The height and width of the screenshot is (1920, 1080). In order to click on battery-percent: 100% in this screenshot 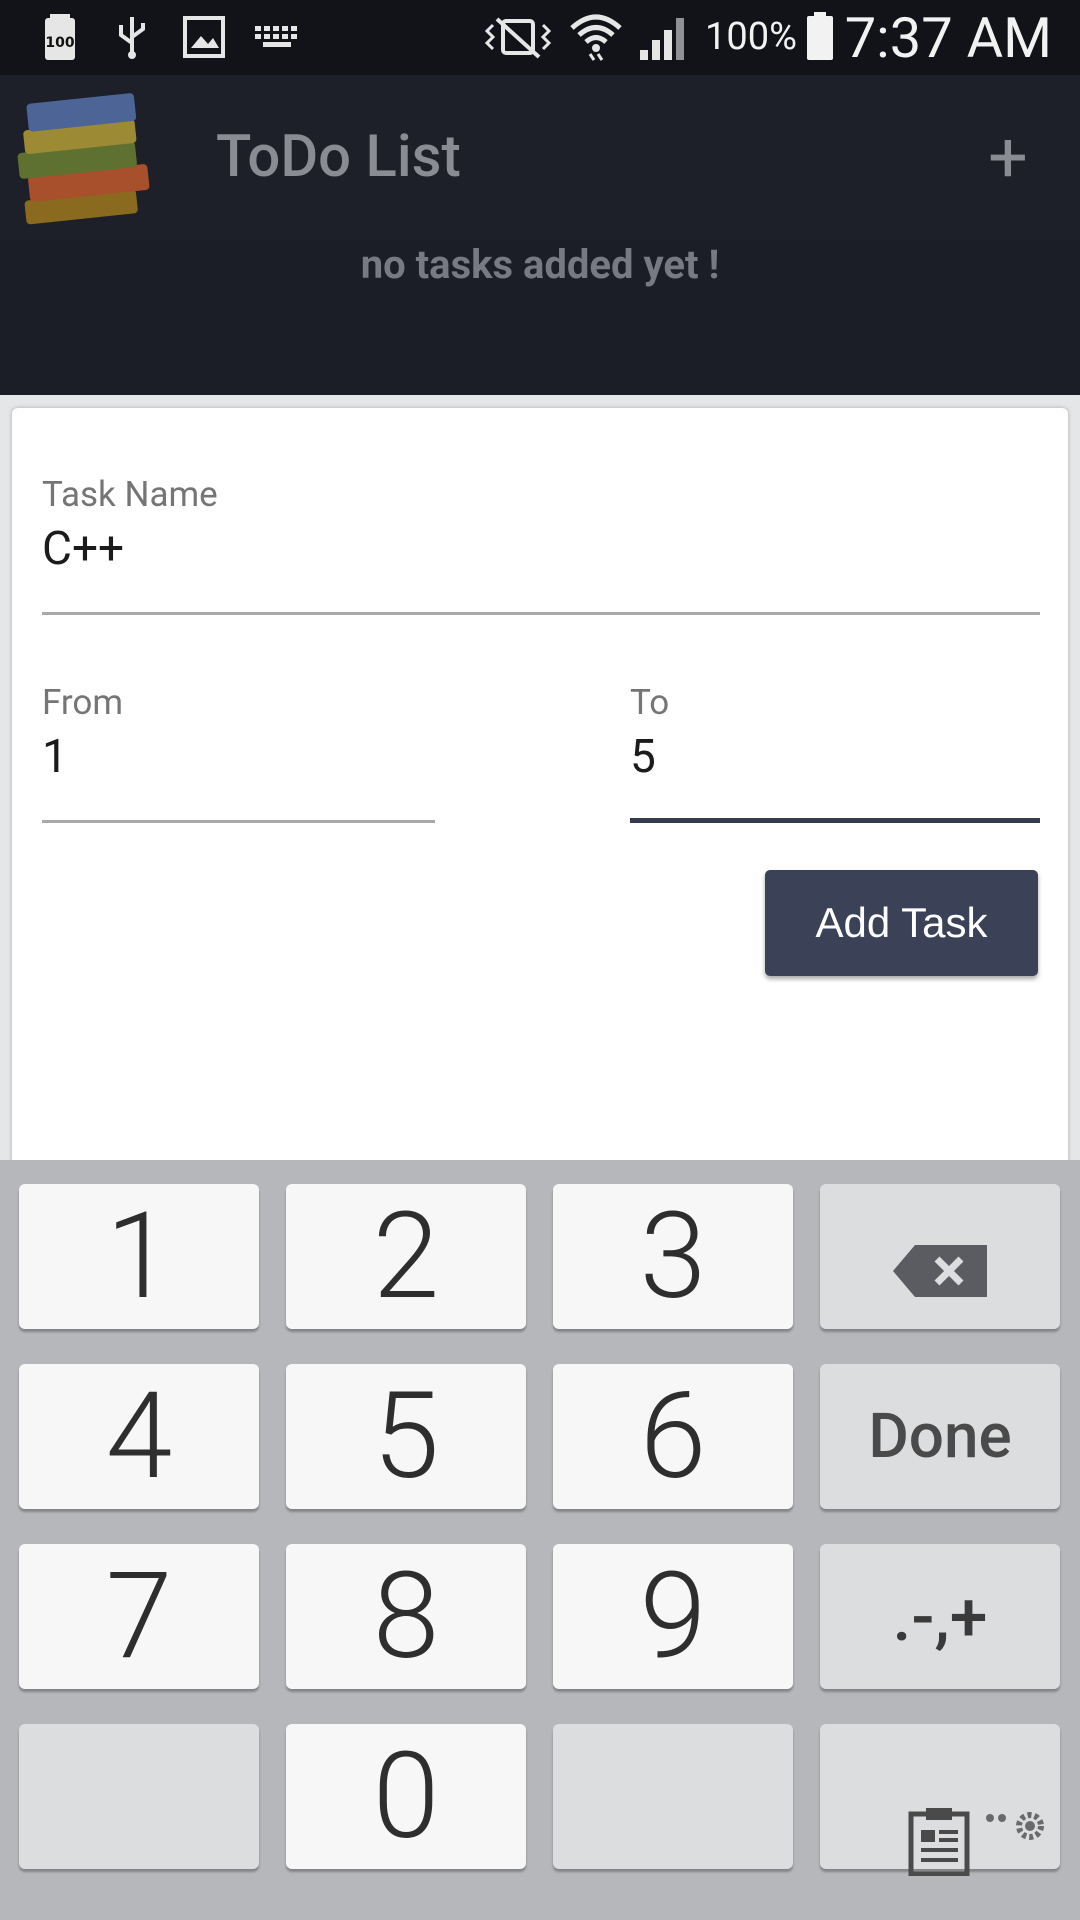, I will do `click(751, 37)`.